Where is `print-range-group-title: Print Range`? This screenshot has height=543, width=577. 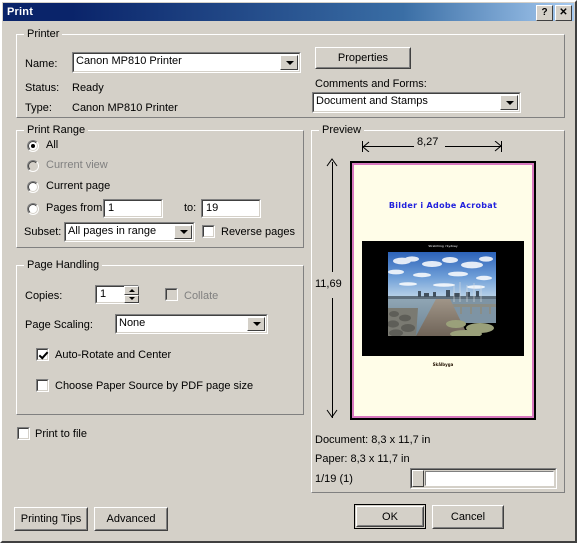 print-range-group-title: Print Range is located at coordinates (56, 130).